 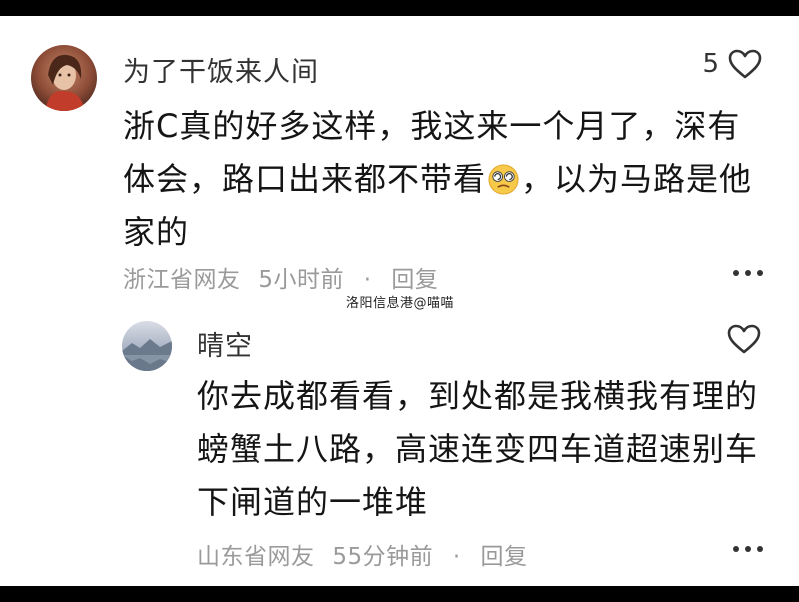 I want to click on comment-time: 5小时前, so click(x=301, y=280).